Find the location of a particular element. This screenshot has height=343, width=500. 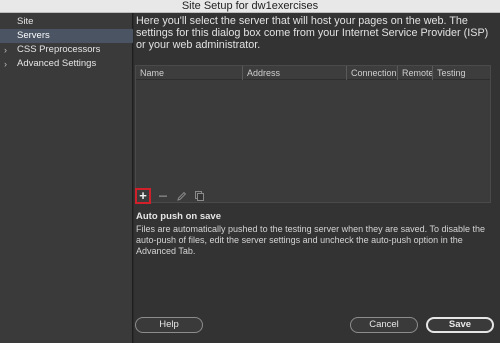

duplicate-icon is located at coordinates (199, 196).